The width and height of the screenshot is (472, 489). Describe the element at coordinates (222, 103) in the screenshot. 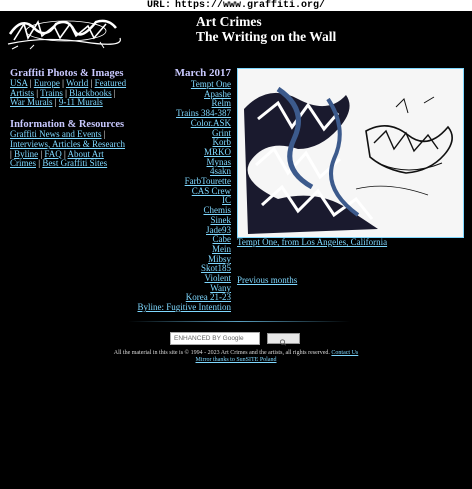

I see `month-link: Relm` at that location.